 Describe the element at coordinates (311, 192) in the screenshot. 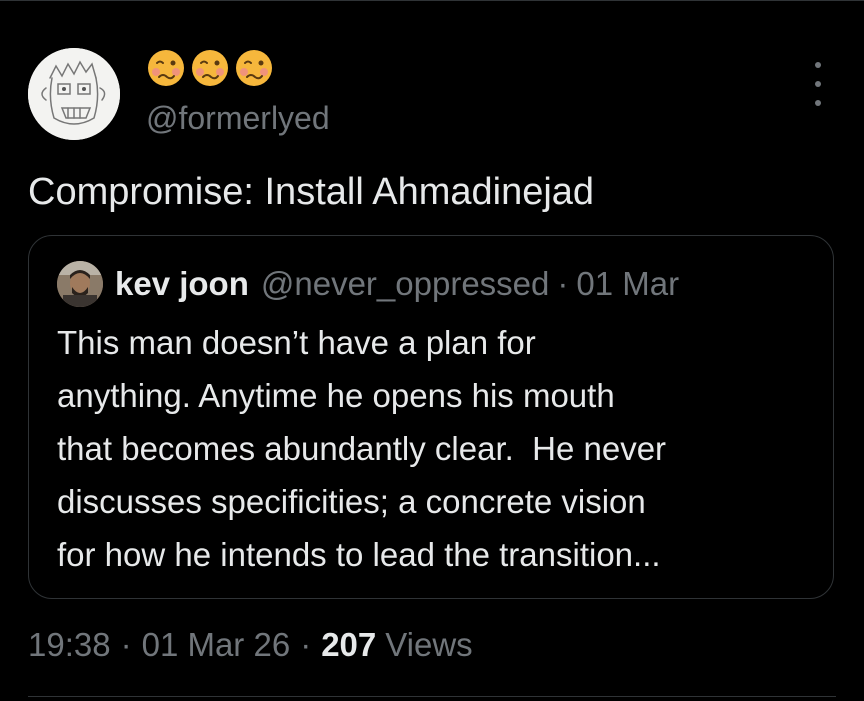

I see `tweet-text: Compromise: Install Ahmadinejad` at that location.